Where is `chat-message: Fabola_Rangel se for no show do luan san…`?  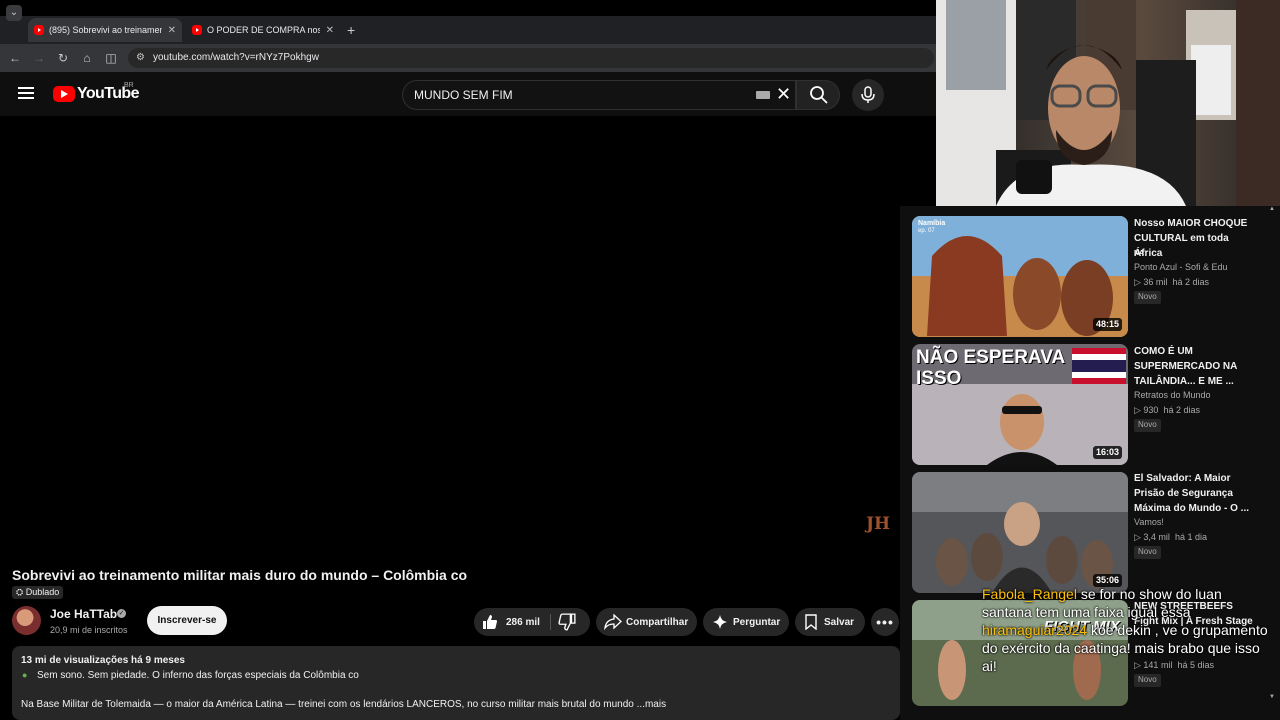 chat-message: Fabola_Rangel se for no show do luan san… is located at coordinates (1127, 603).